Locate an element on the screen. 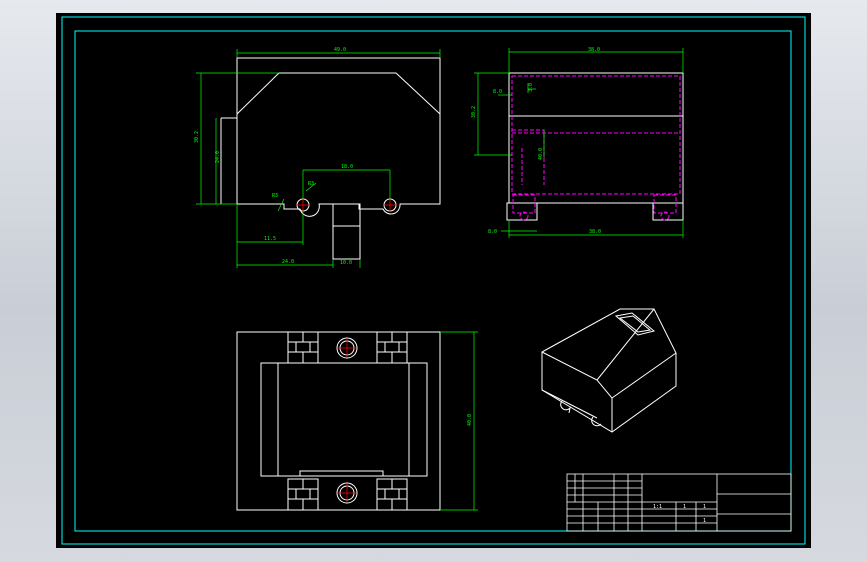  dim-side-foot-width: 8.0 is located at coordinates (492, 232).